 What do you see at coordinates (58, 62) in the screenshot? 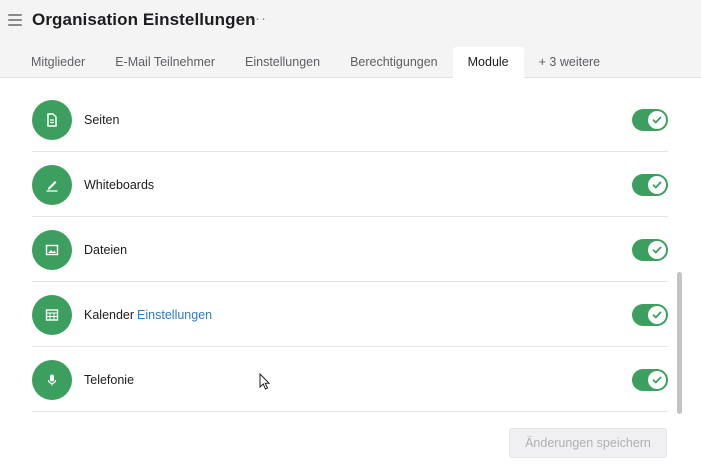
I see `tab-mitglieder: Mitglieder` at bounding box center [58, 62].